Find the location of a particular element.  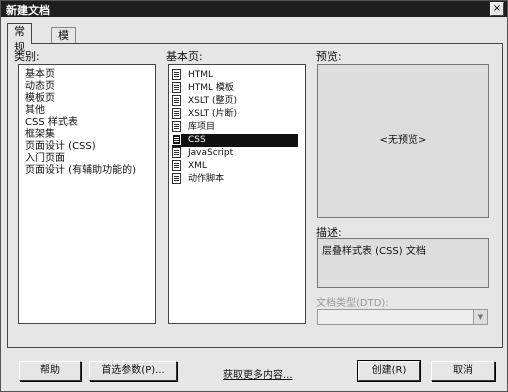

page-item-library: 库项目 is located at coordinates (235, 127).